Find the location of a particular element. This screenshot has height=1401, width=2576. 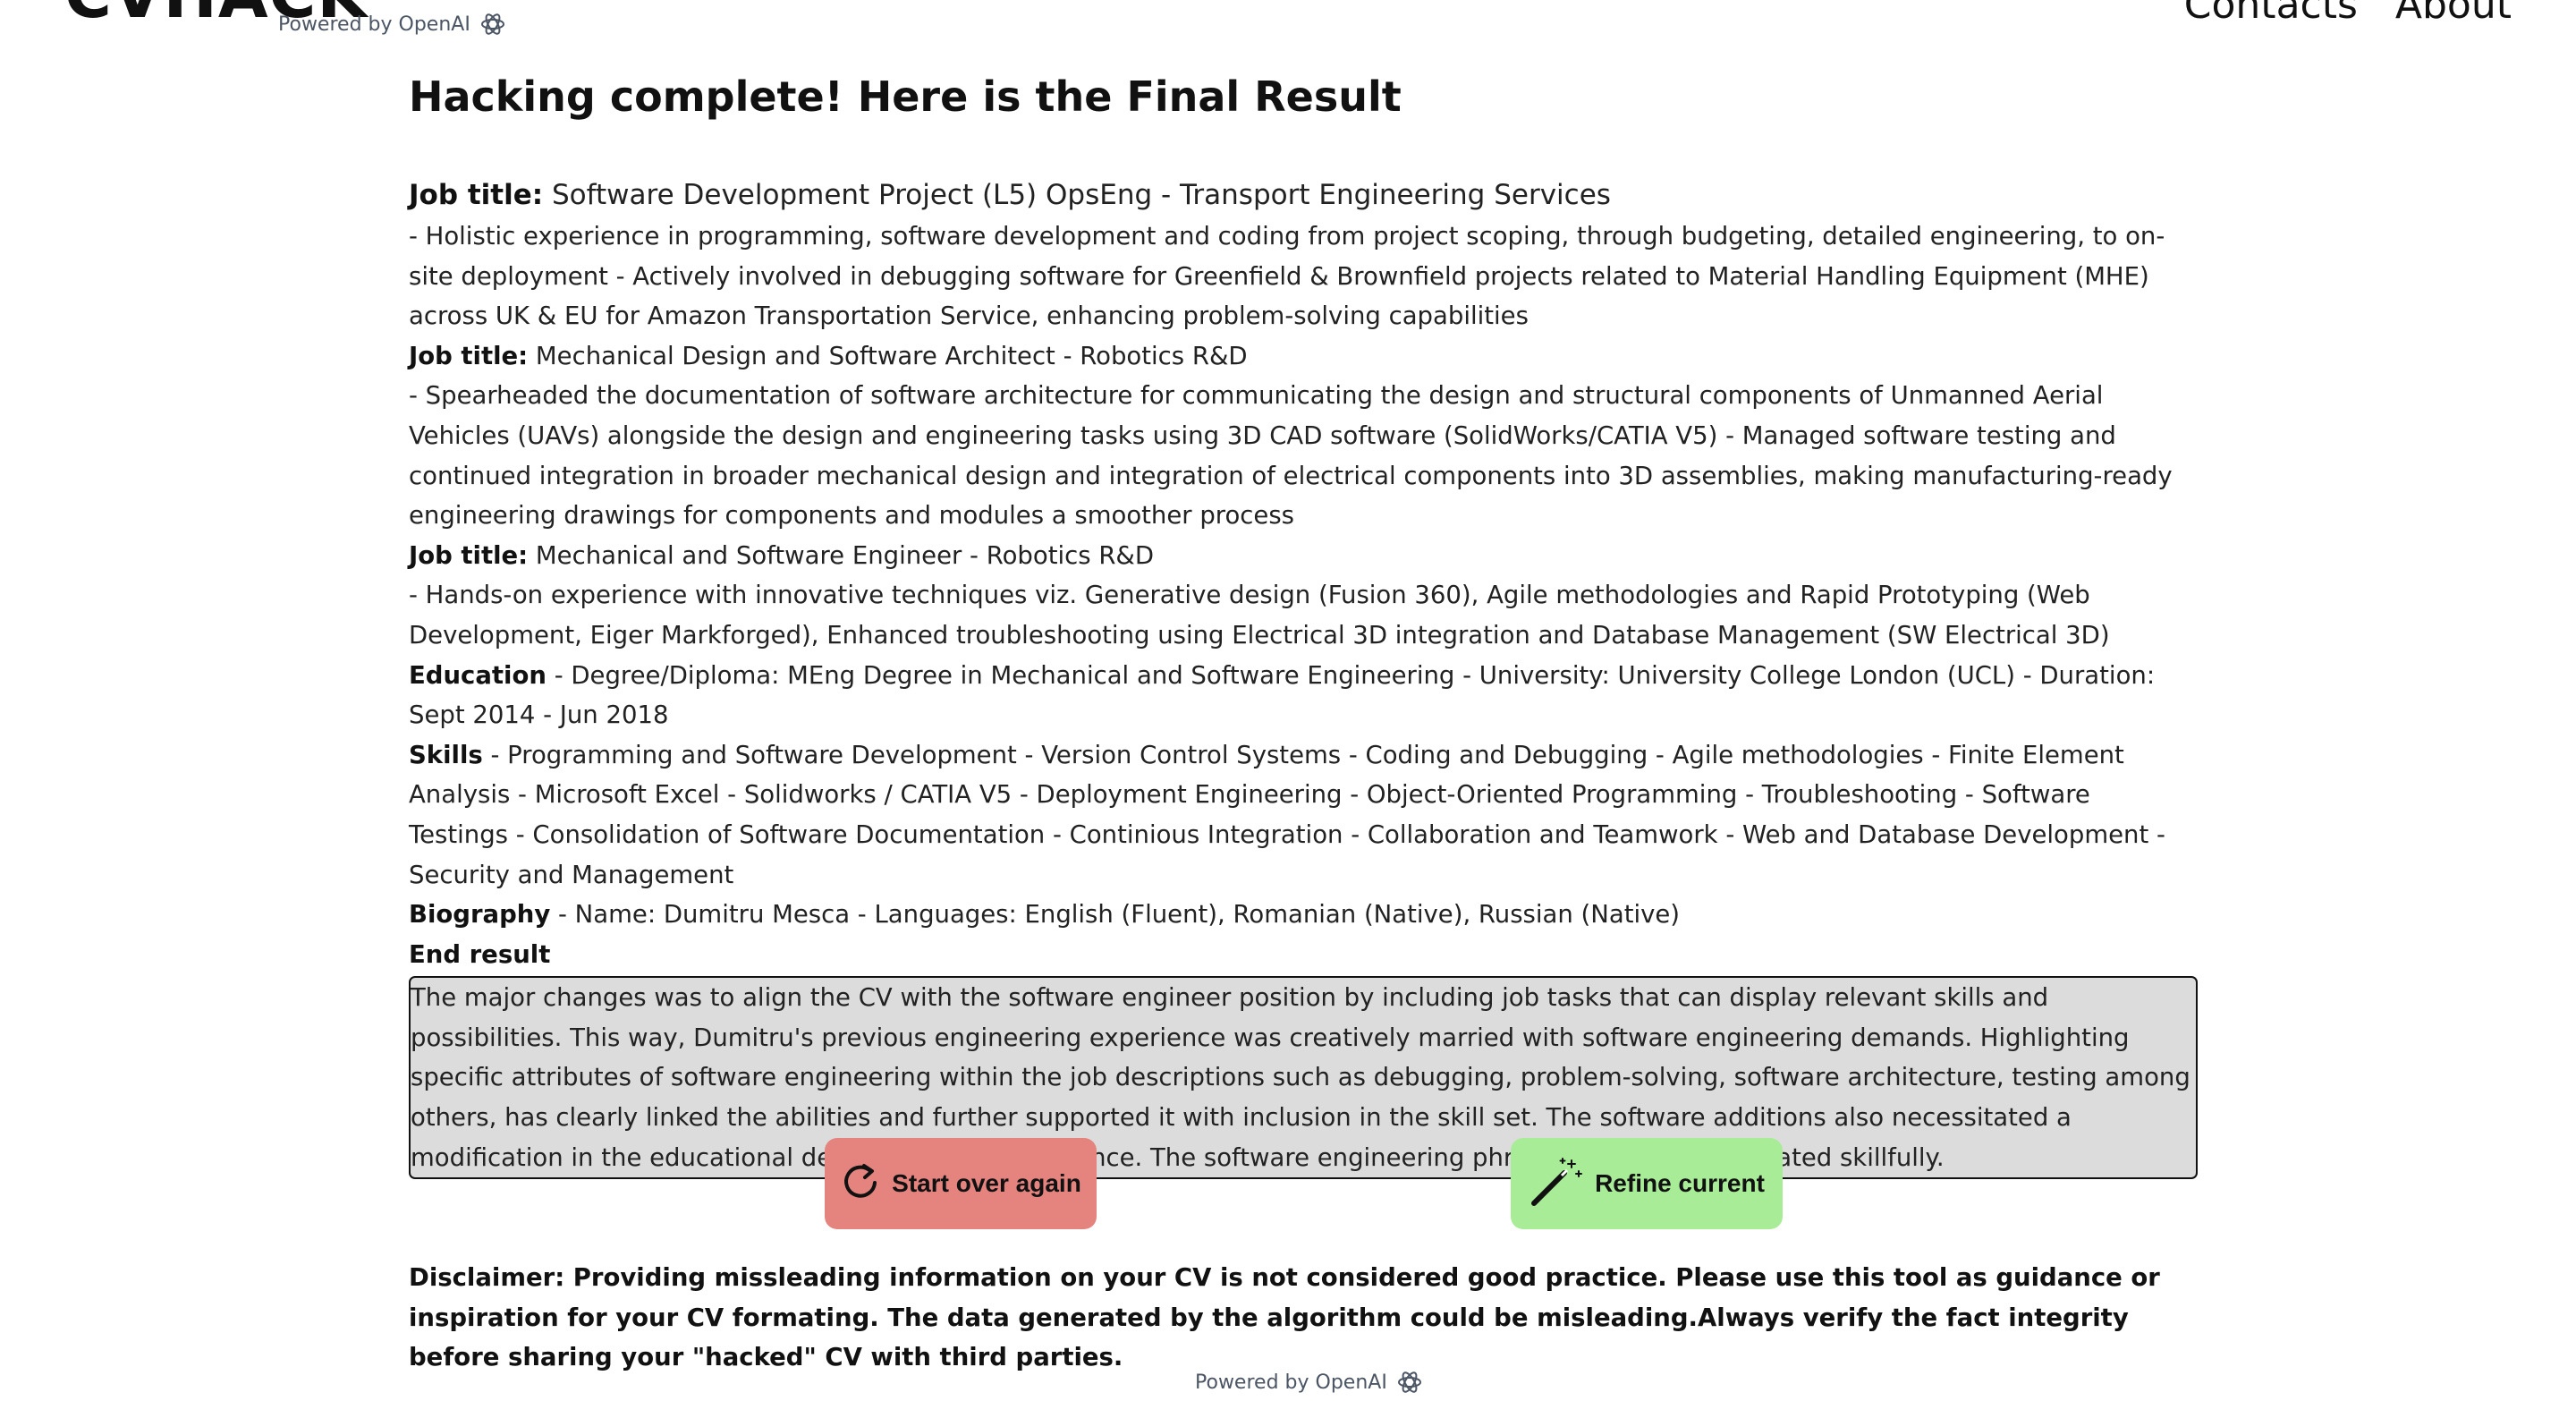

biography-label: Biography is located at coordinates (480, 915).